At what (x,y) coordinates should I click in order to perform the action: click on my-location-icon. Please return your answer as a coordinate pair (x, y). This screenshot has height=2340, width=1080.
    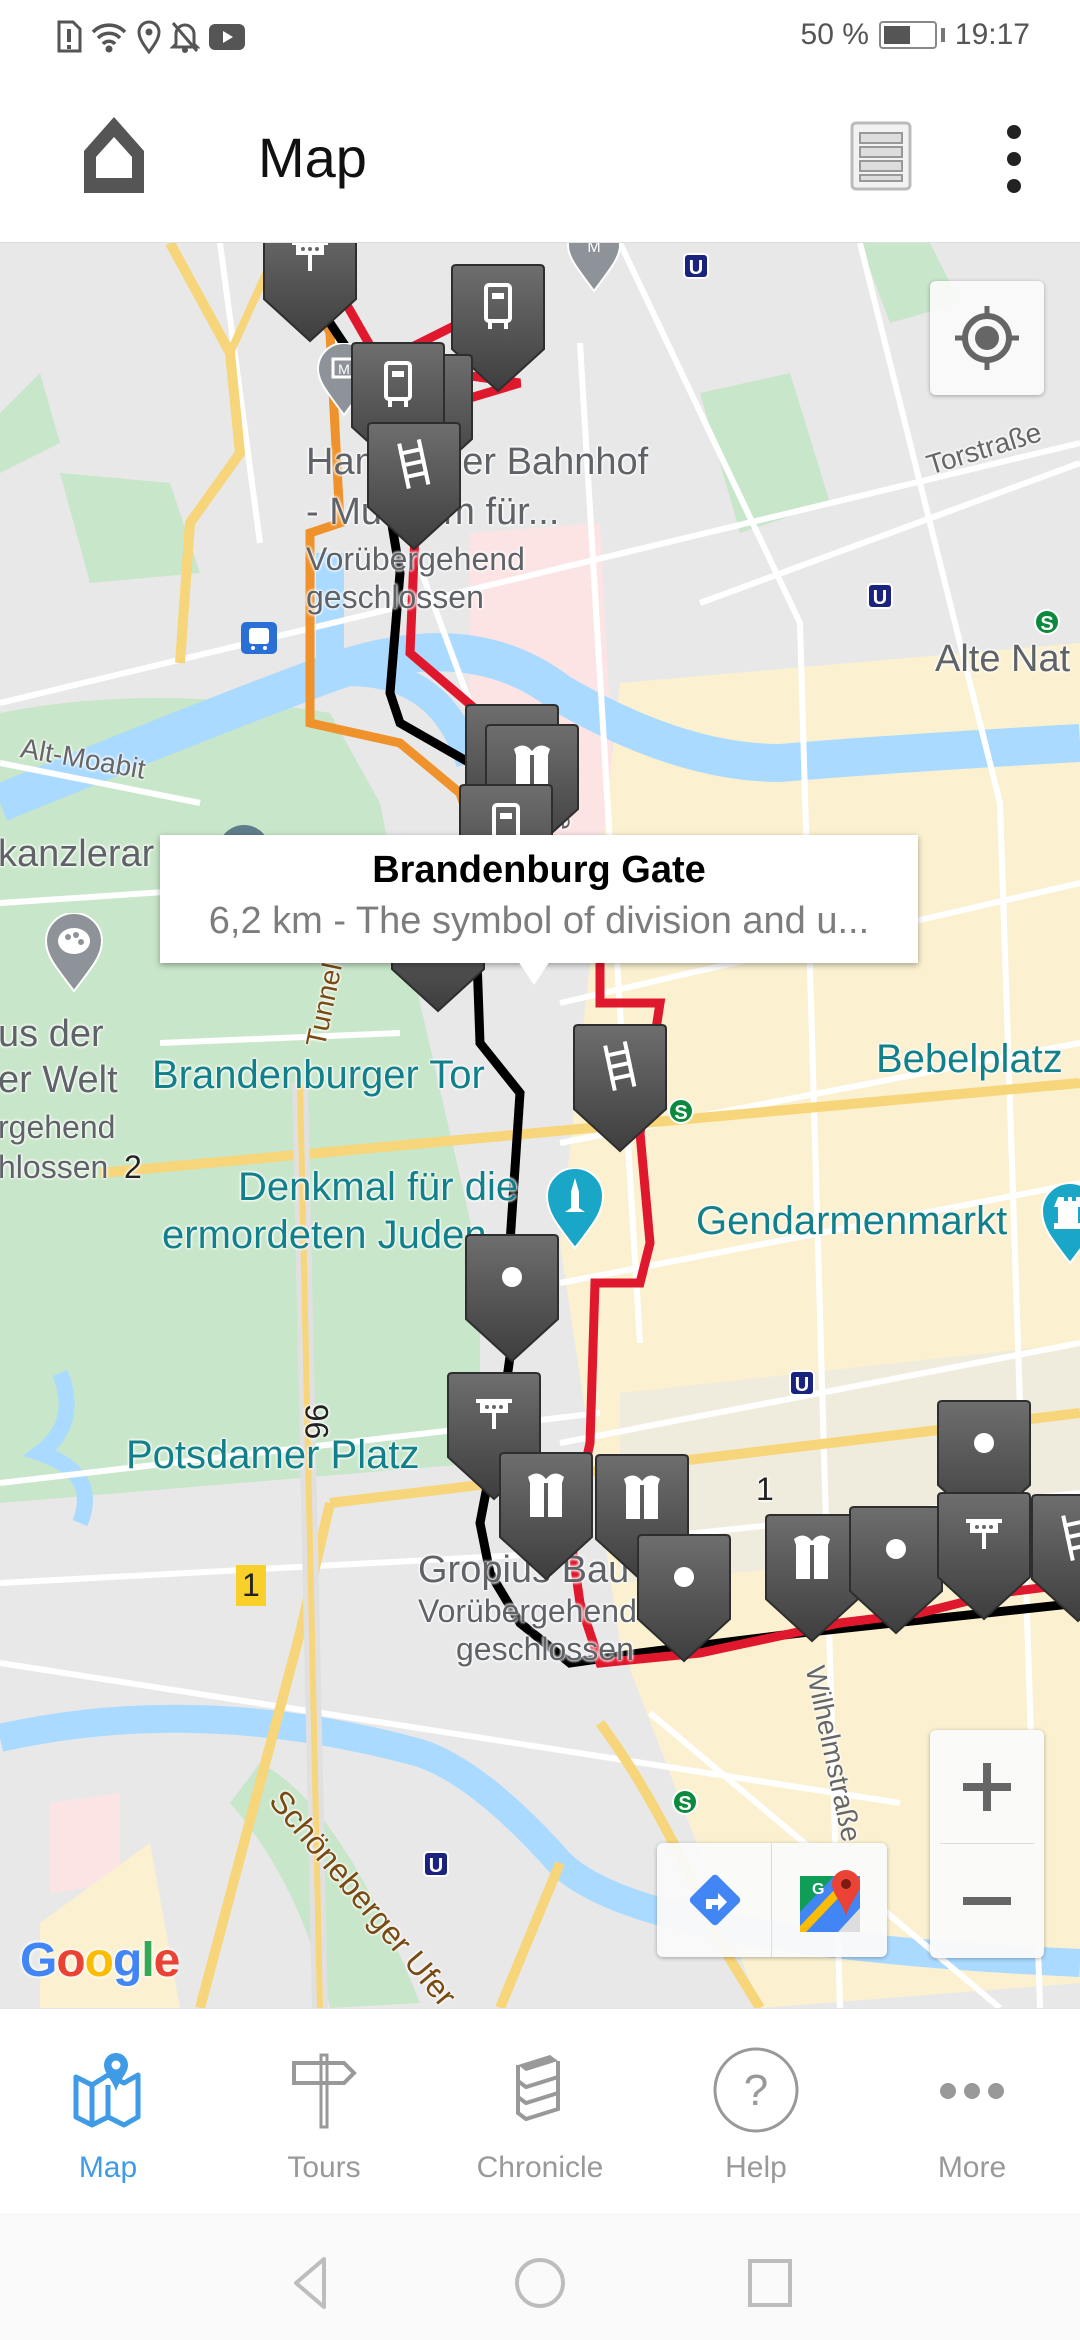
    Looking at the image, I should click on (987, 338).